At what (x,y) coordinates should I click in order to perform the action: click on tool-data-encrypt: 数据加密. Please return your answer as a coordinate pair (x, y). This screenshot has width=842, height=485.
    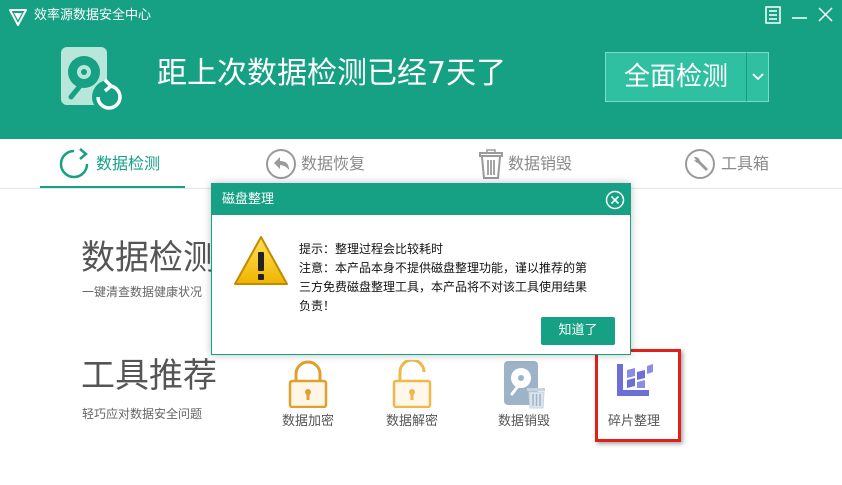
    Looking at the image, I should click on (308, 400).